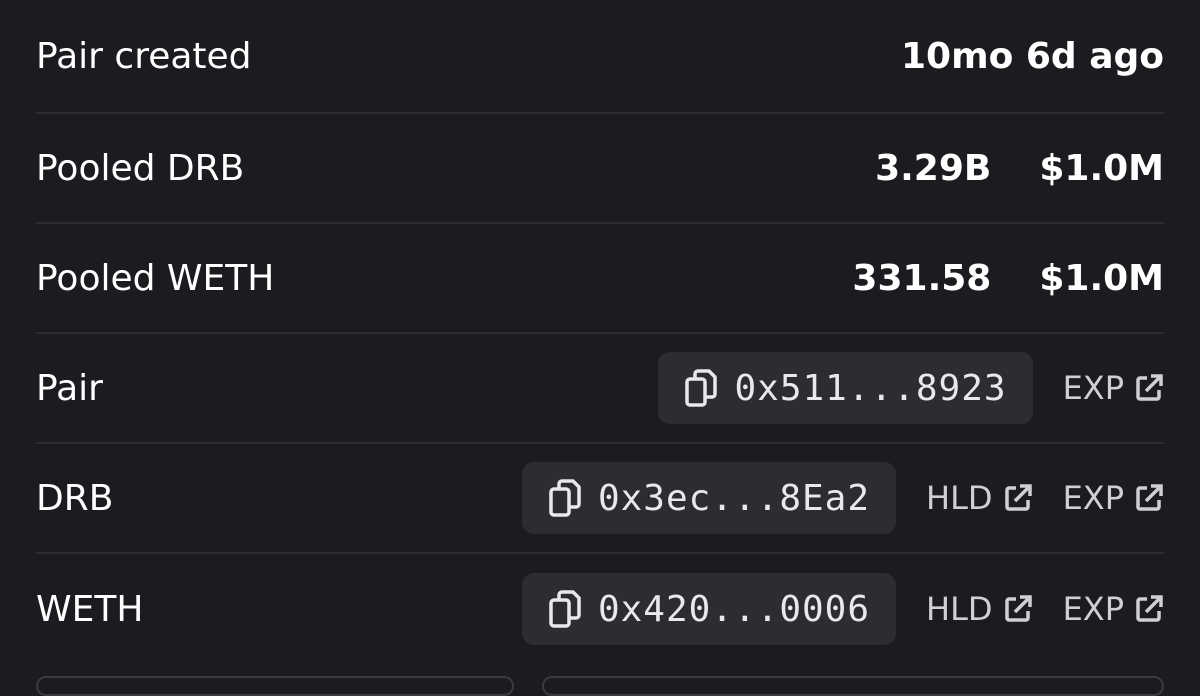 Image resolution: width=1200 pixels, height=696 pixels. I want to click on drb-explorer-label: EXP, so click(1093, 498).